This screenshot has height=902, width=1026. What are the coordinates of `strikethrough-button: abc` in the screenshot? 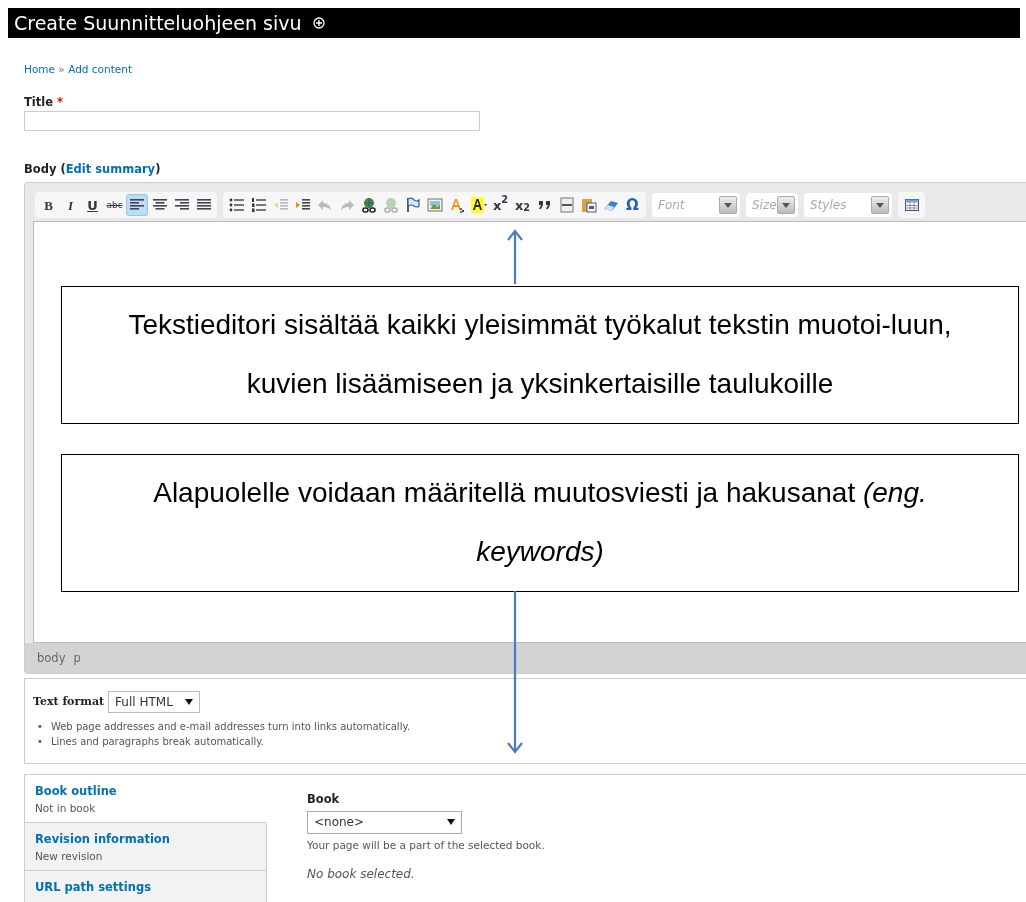 It's located at (114, 205).